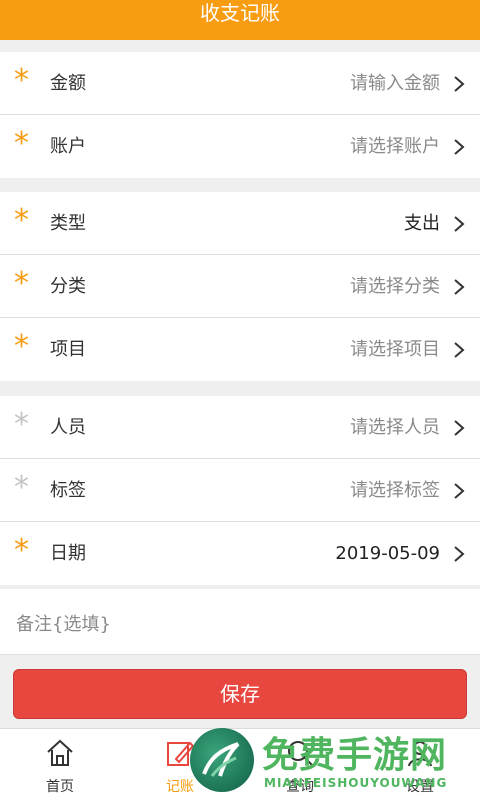  What do you see at coordinates (240, 349) in the screenshot?
I see `row-project: * 项目 请选择项目` at bounding box center [240, 349].